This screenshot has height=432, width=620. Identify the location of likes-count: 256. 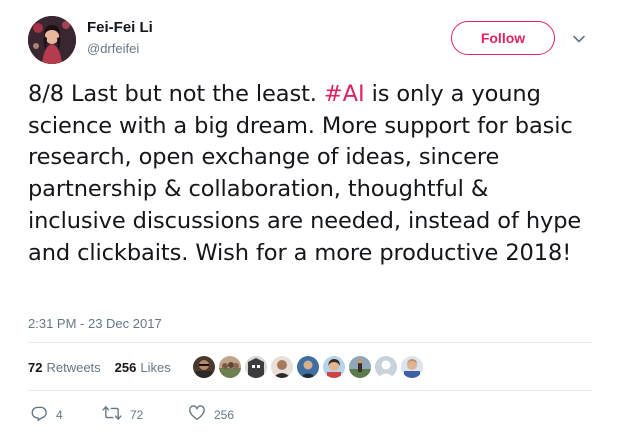
(125, 367).